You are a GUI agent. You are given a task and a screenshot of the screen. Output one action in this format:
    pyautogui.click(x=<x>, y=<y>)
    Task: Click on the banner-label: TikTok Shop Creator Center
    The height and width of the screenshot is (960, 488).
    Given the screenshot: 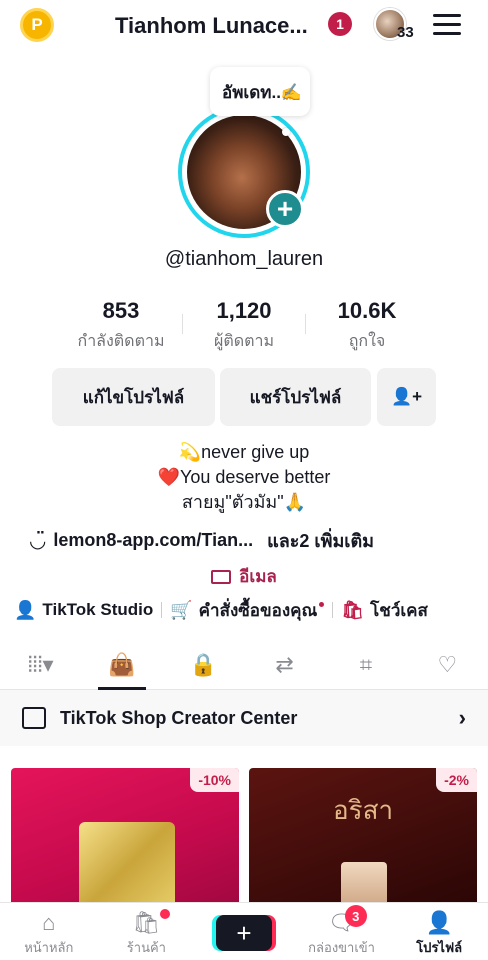 What is the action you would take?
    pyautogui.click(x=179, y=717)
    